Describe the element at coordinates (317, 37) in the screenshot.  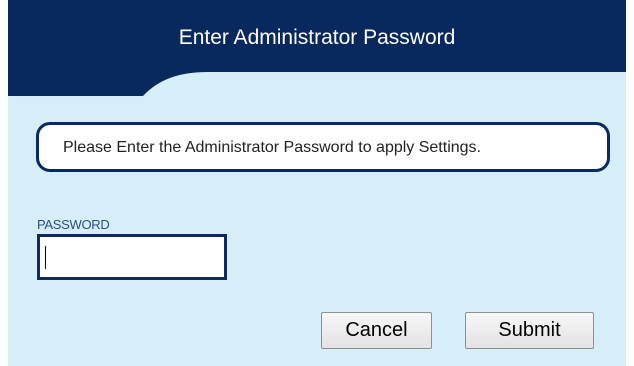
I see `dialog-title: Enter Administrator Password` at that location.